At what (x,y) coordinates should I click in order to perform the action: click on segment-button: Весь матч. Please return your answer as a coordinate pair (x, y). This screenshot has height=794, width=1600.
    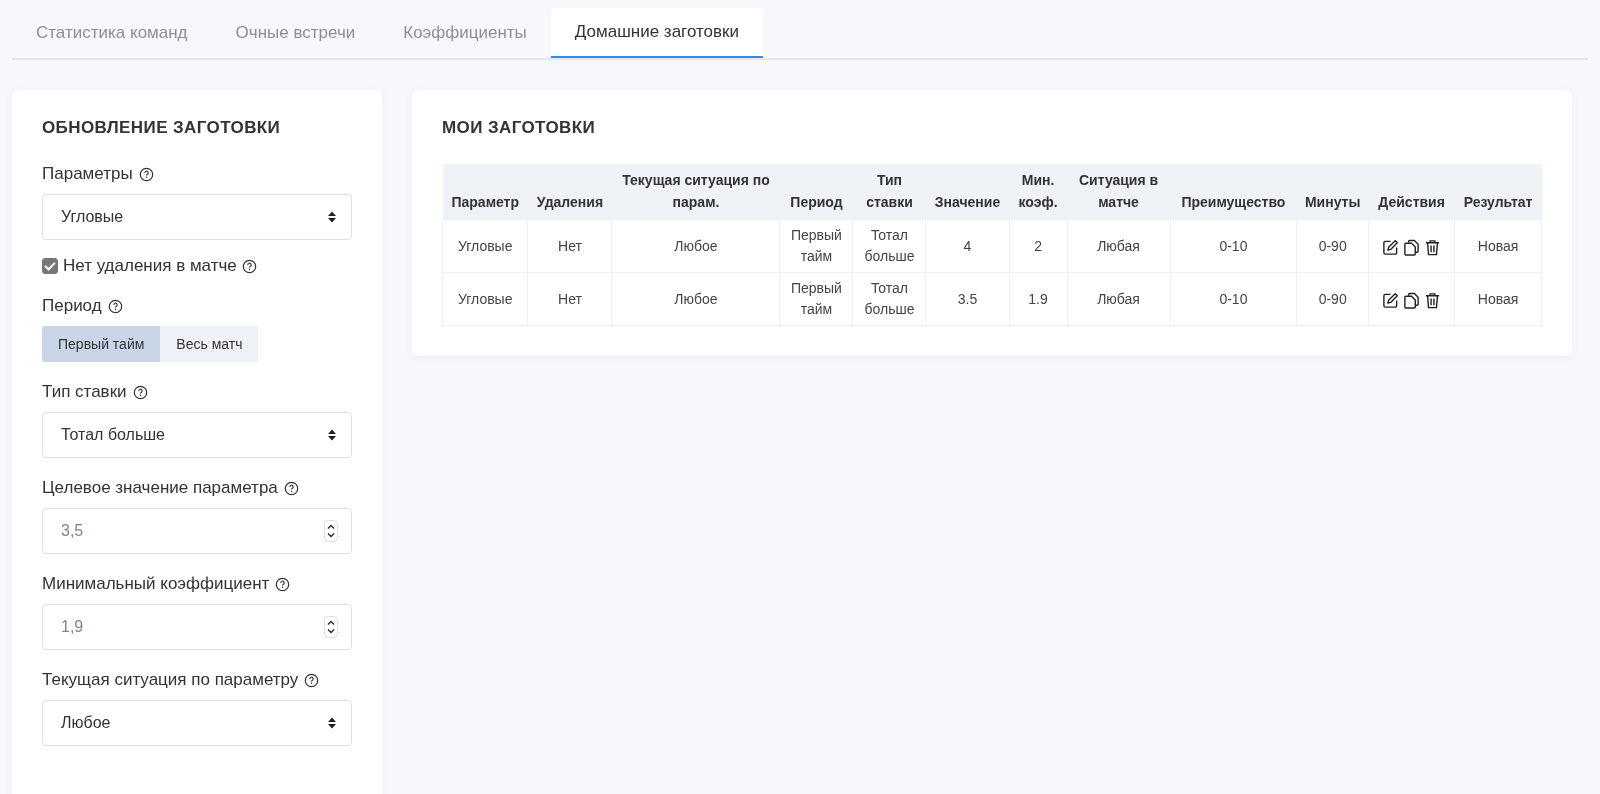
    Looking at the image, I should click on (209, 344).